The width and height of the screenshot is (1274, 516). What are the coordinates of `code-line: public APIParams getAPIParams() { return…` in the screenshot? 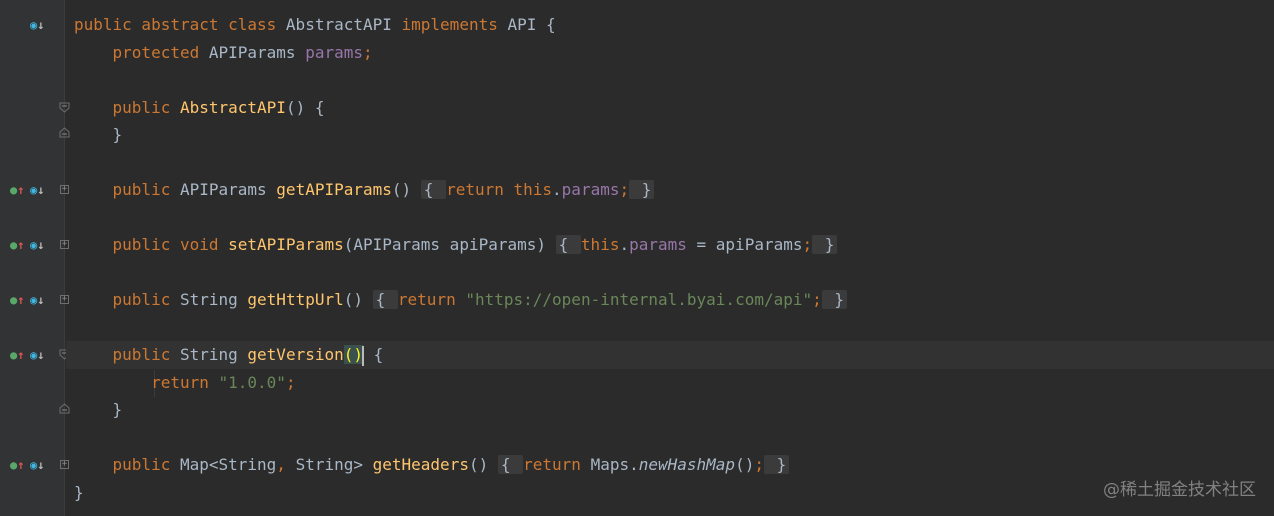 It's located at (670, 190).